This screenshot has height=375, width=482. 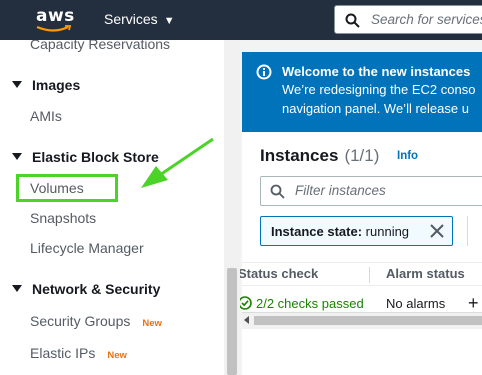 What do you see at coordinates (362, 155) in the screenshot?
I see `instances-count: (1/1)` at bounding box center [362, 155].